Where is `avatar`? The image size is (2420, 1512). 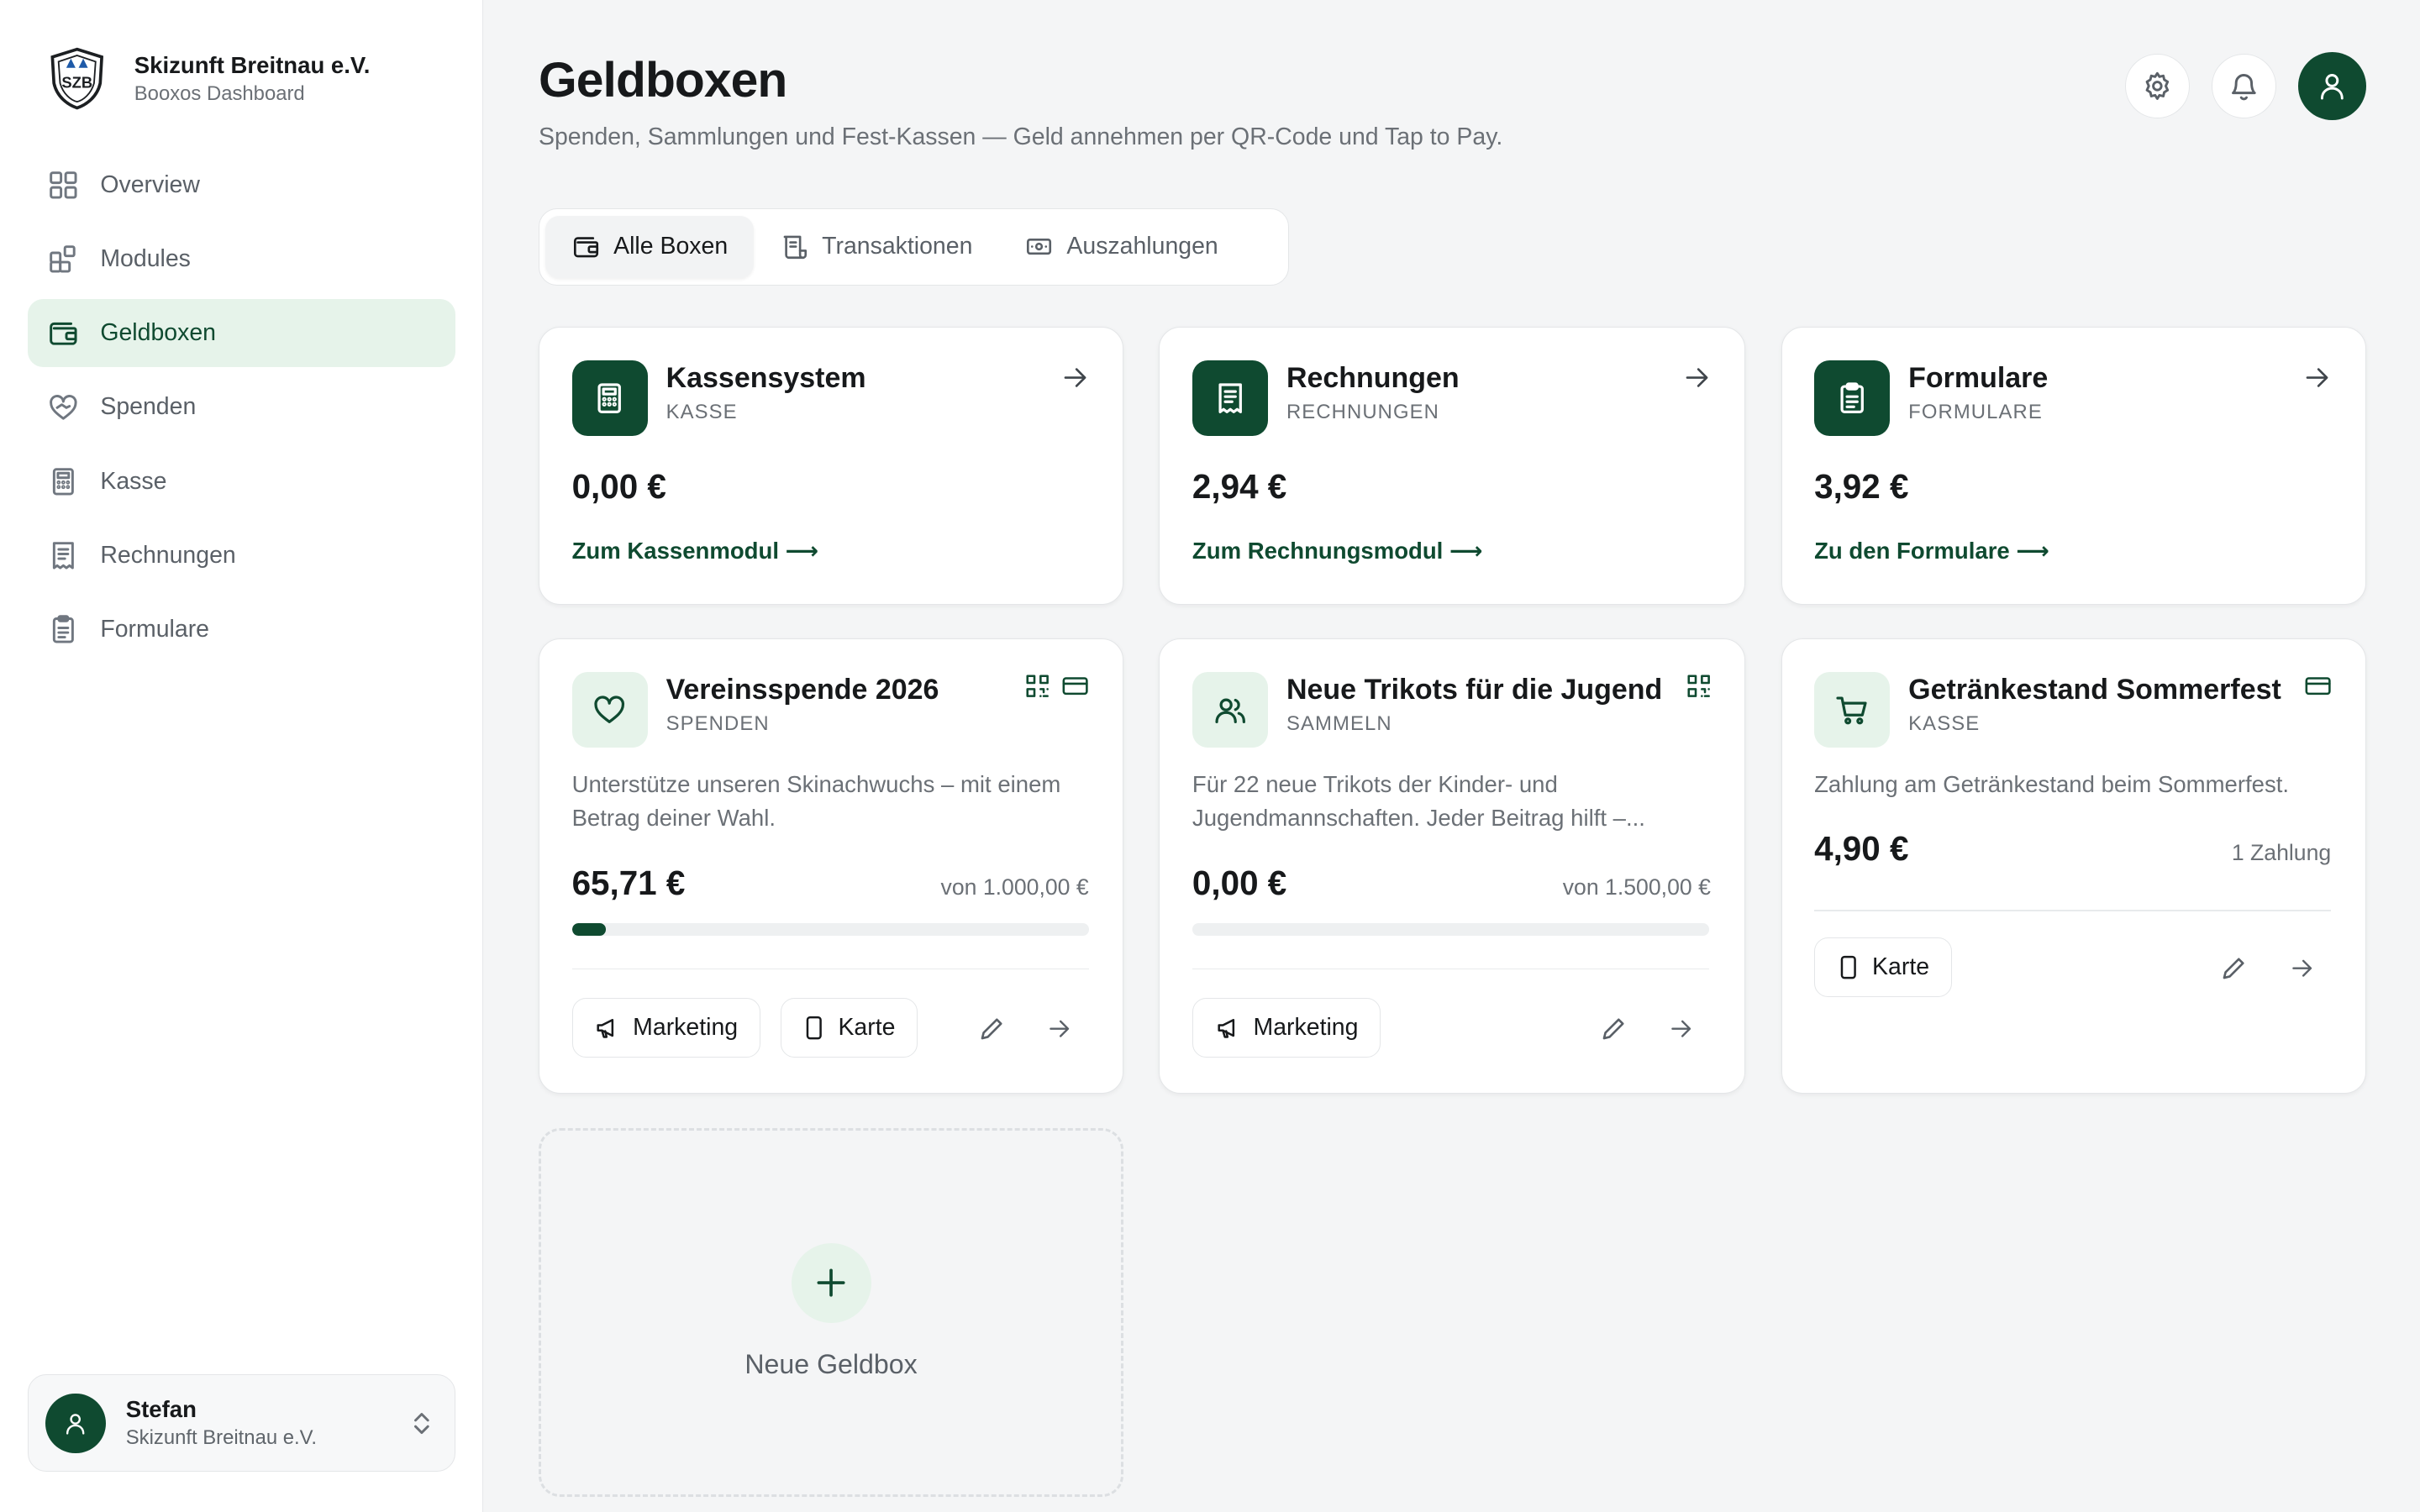 avatar is located at coordinates (75, 1423).